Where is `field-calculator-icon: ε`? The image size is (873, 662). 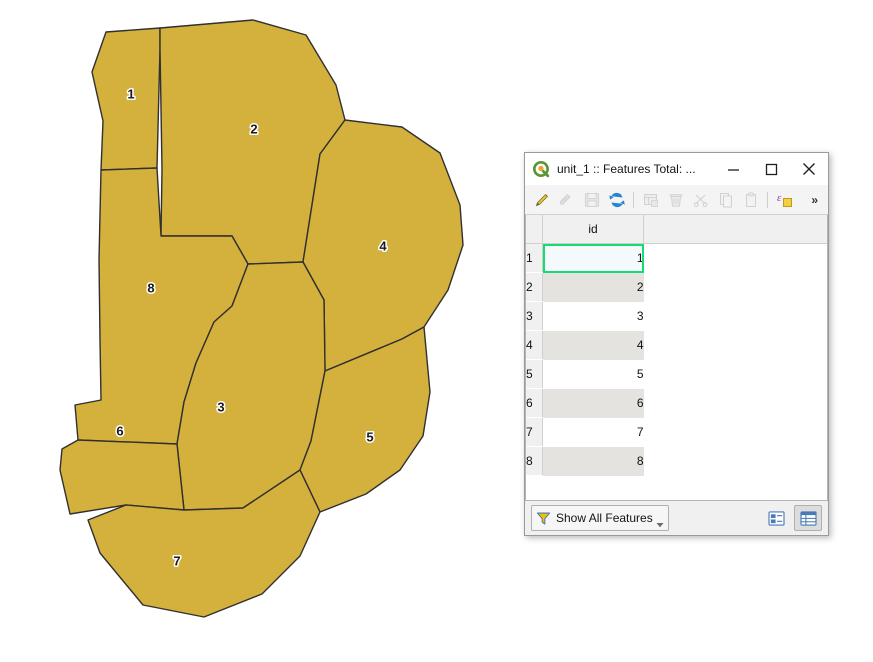
field-calculator-icon: ε is located at coordinates (784, 199).